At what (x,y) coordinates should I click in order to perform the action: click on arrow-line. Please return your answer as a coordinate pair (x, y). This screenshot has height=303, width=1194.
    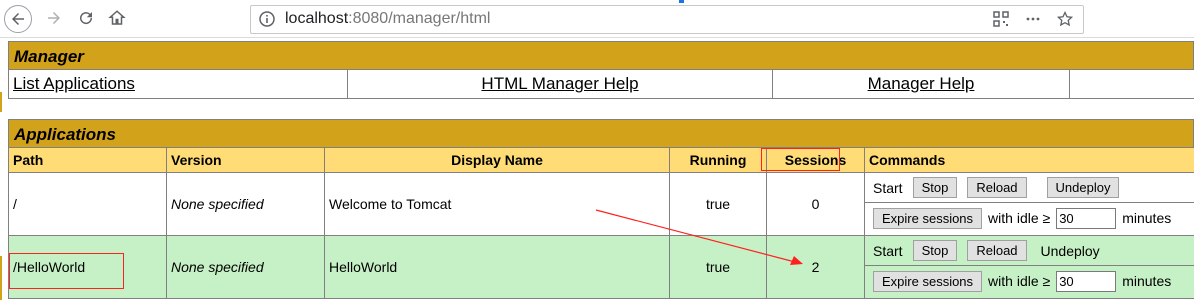
    Looking at the image, I should click on (695, 236).